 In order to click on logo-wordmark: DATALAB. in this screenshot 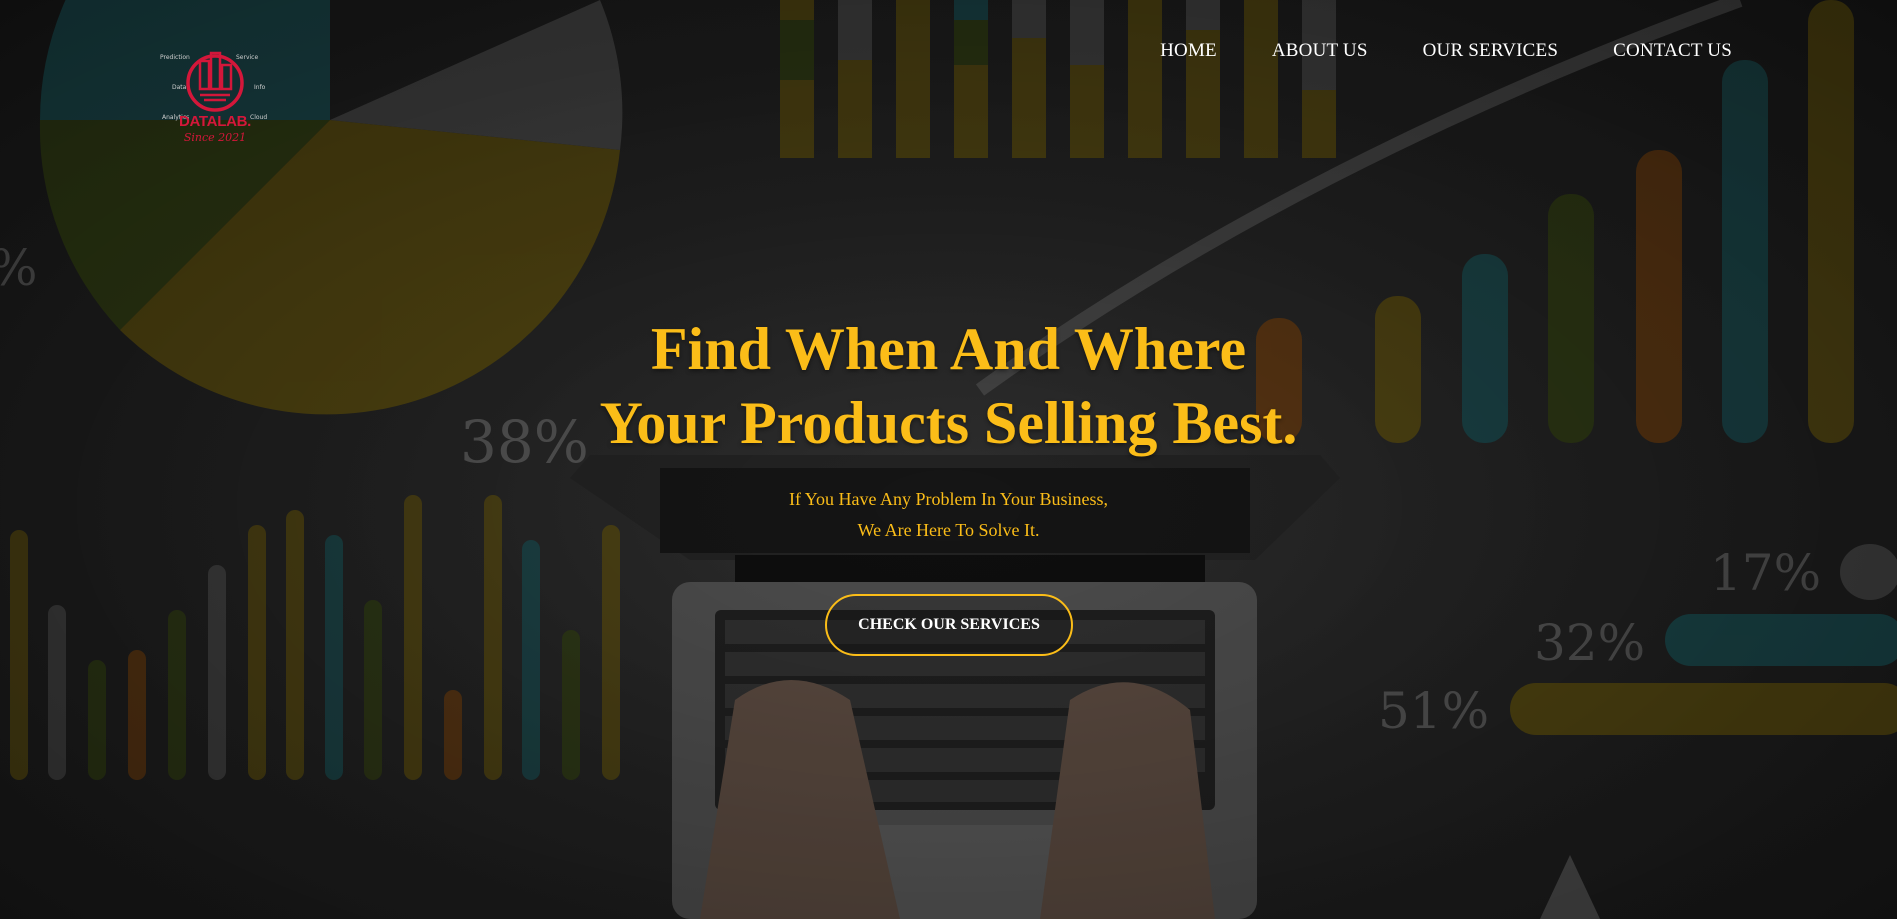, I will do `click(215, 121)`.